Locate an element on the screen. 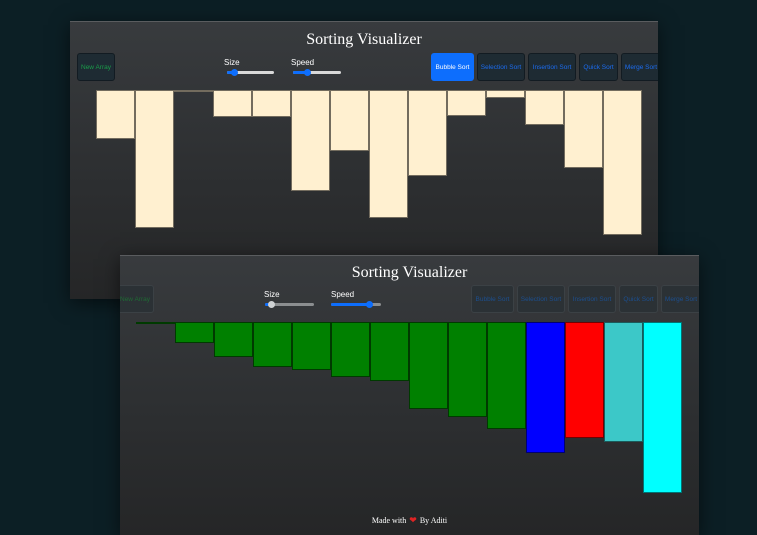 The width and height of the screenshot is (757, 535). footer-author: By Aditi is located at coordinates (433, 520).